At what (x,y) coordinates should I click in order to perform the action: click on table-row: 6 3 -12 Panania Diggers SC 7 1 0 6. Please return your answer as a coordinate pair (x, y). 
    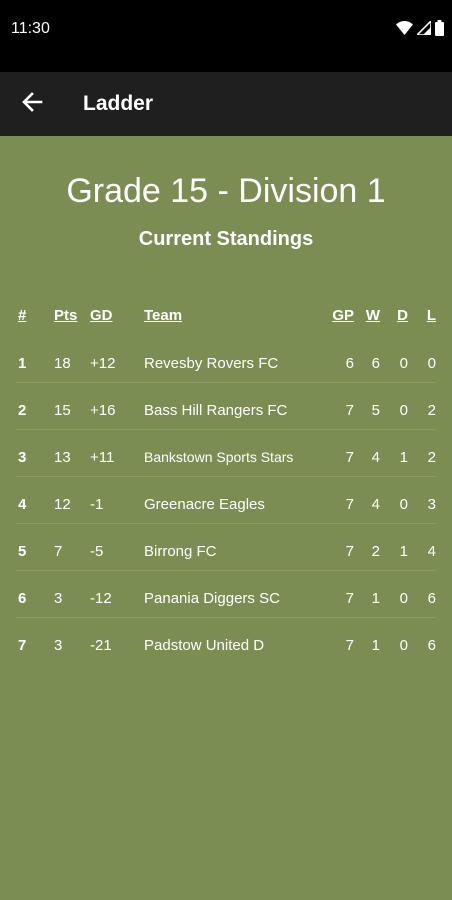
    Looking at the image, I should click on (226, 594).